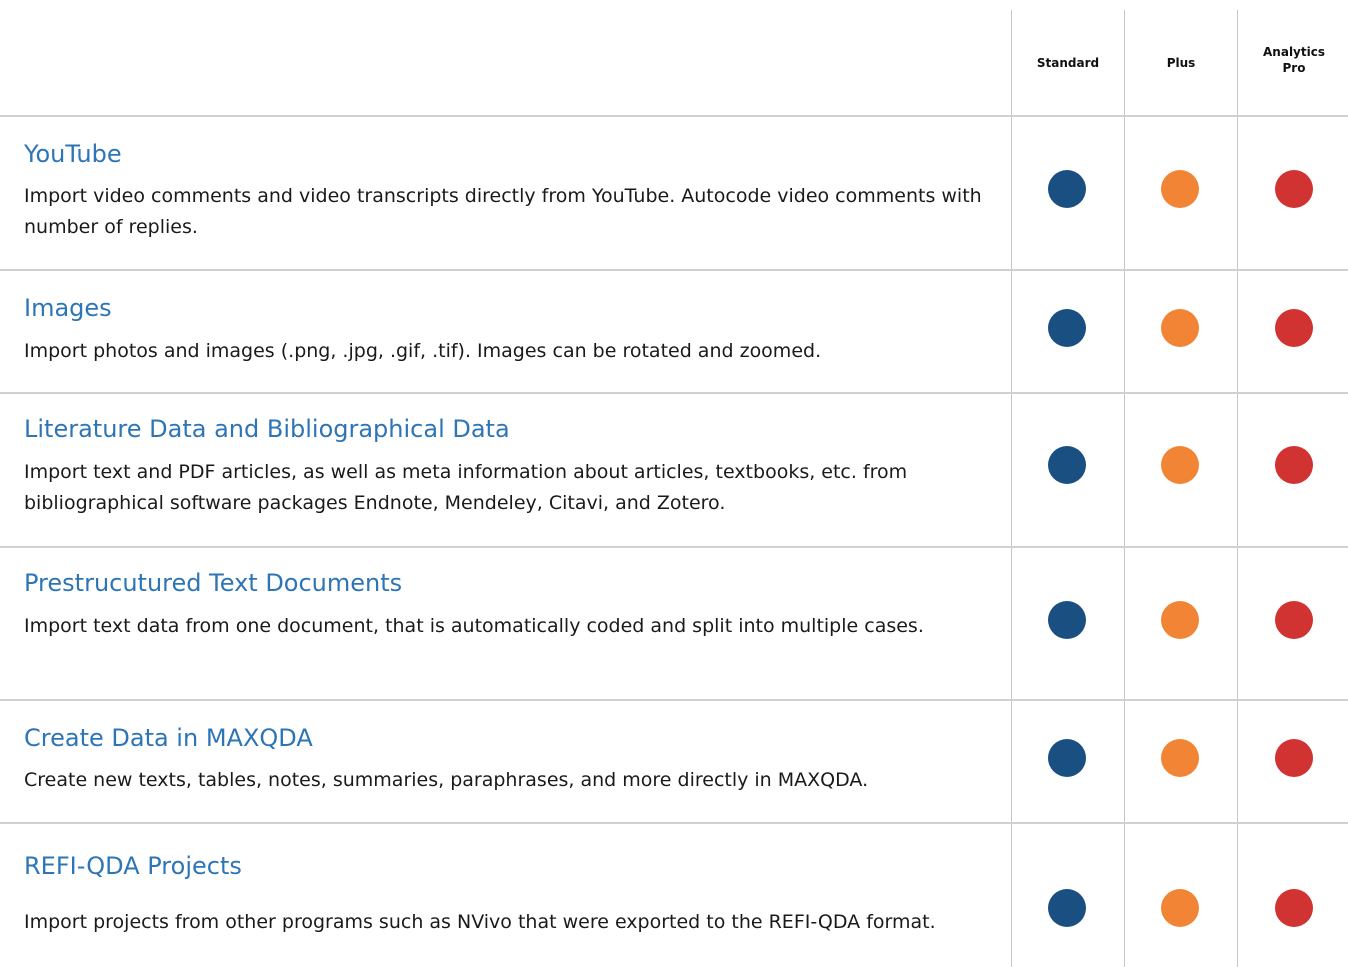 The width and height of the screenshot is (1348, 967). What do you see at coordinates (267, 429) in the screenshot?
I see `feature-title: Literature Data and Bibliographical Data` at bounding box center [267, 429].